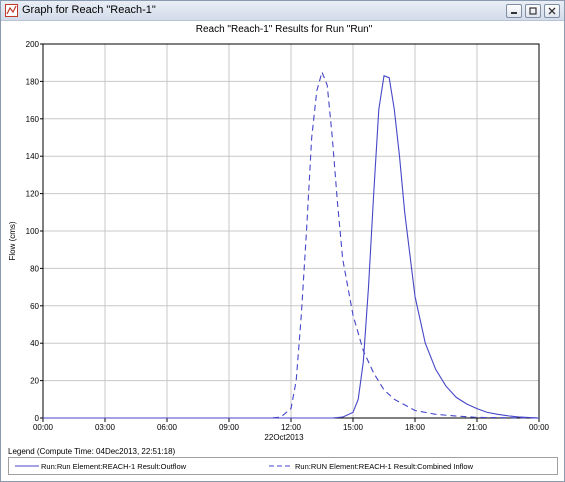  I want to click on legend-dashed-swatch, so click(281, 466).